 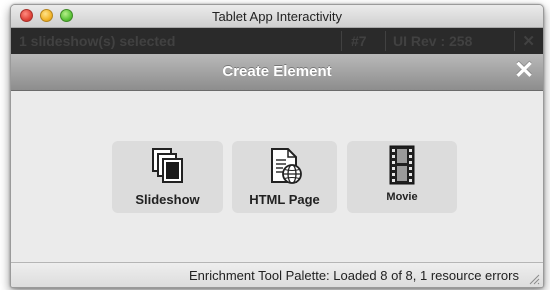 I want to click on resize-grip-icon, so click(x=534, y=279).